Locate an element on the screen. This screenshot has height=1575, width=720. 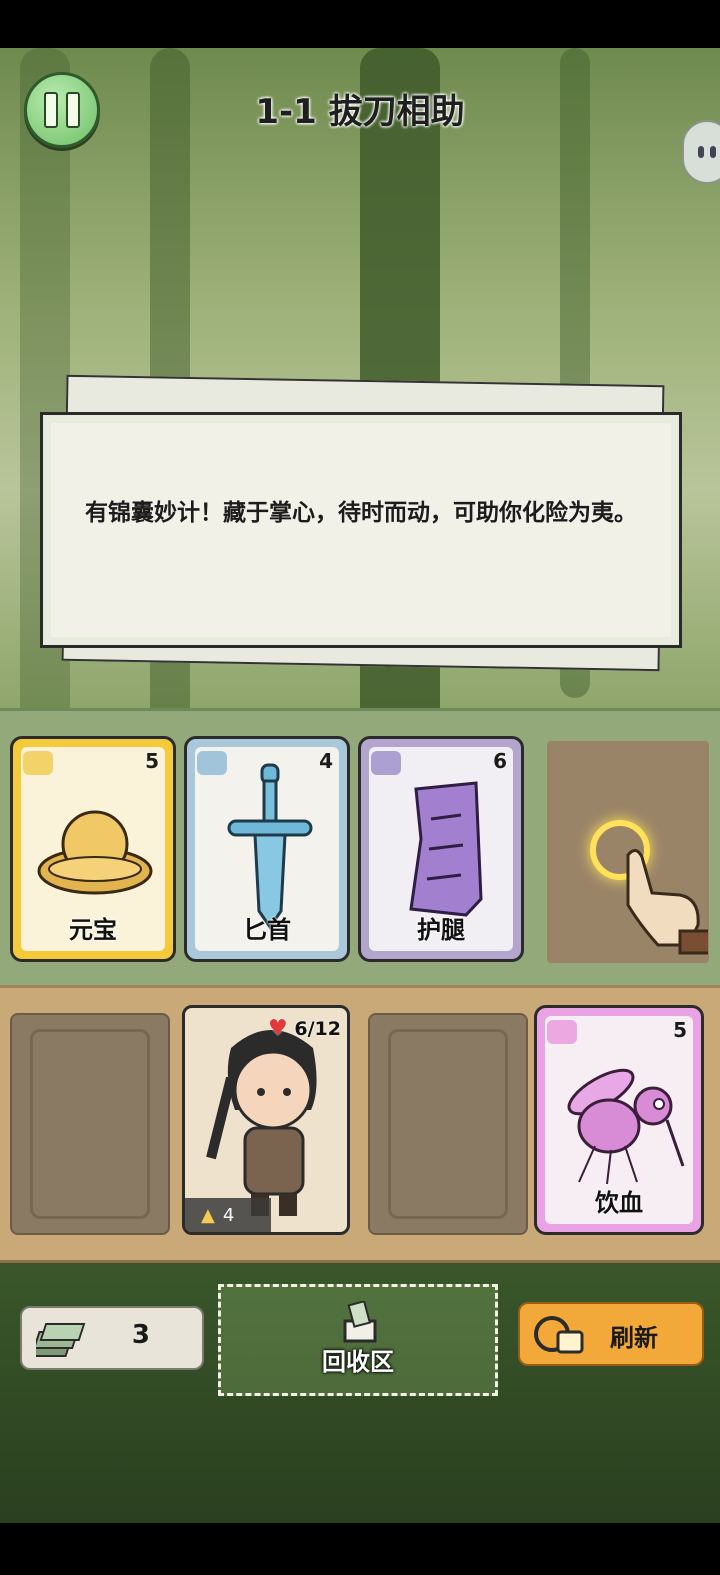
deck-counter: 3 is located at coordinates (112, 1338).